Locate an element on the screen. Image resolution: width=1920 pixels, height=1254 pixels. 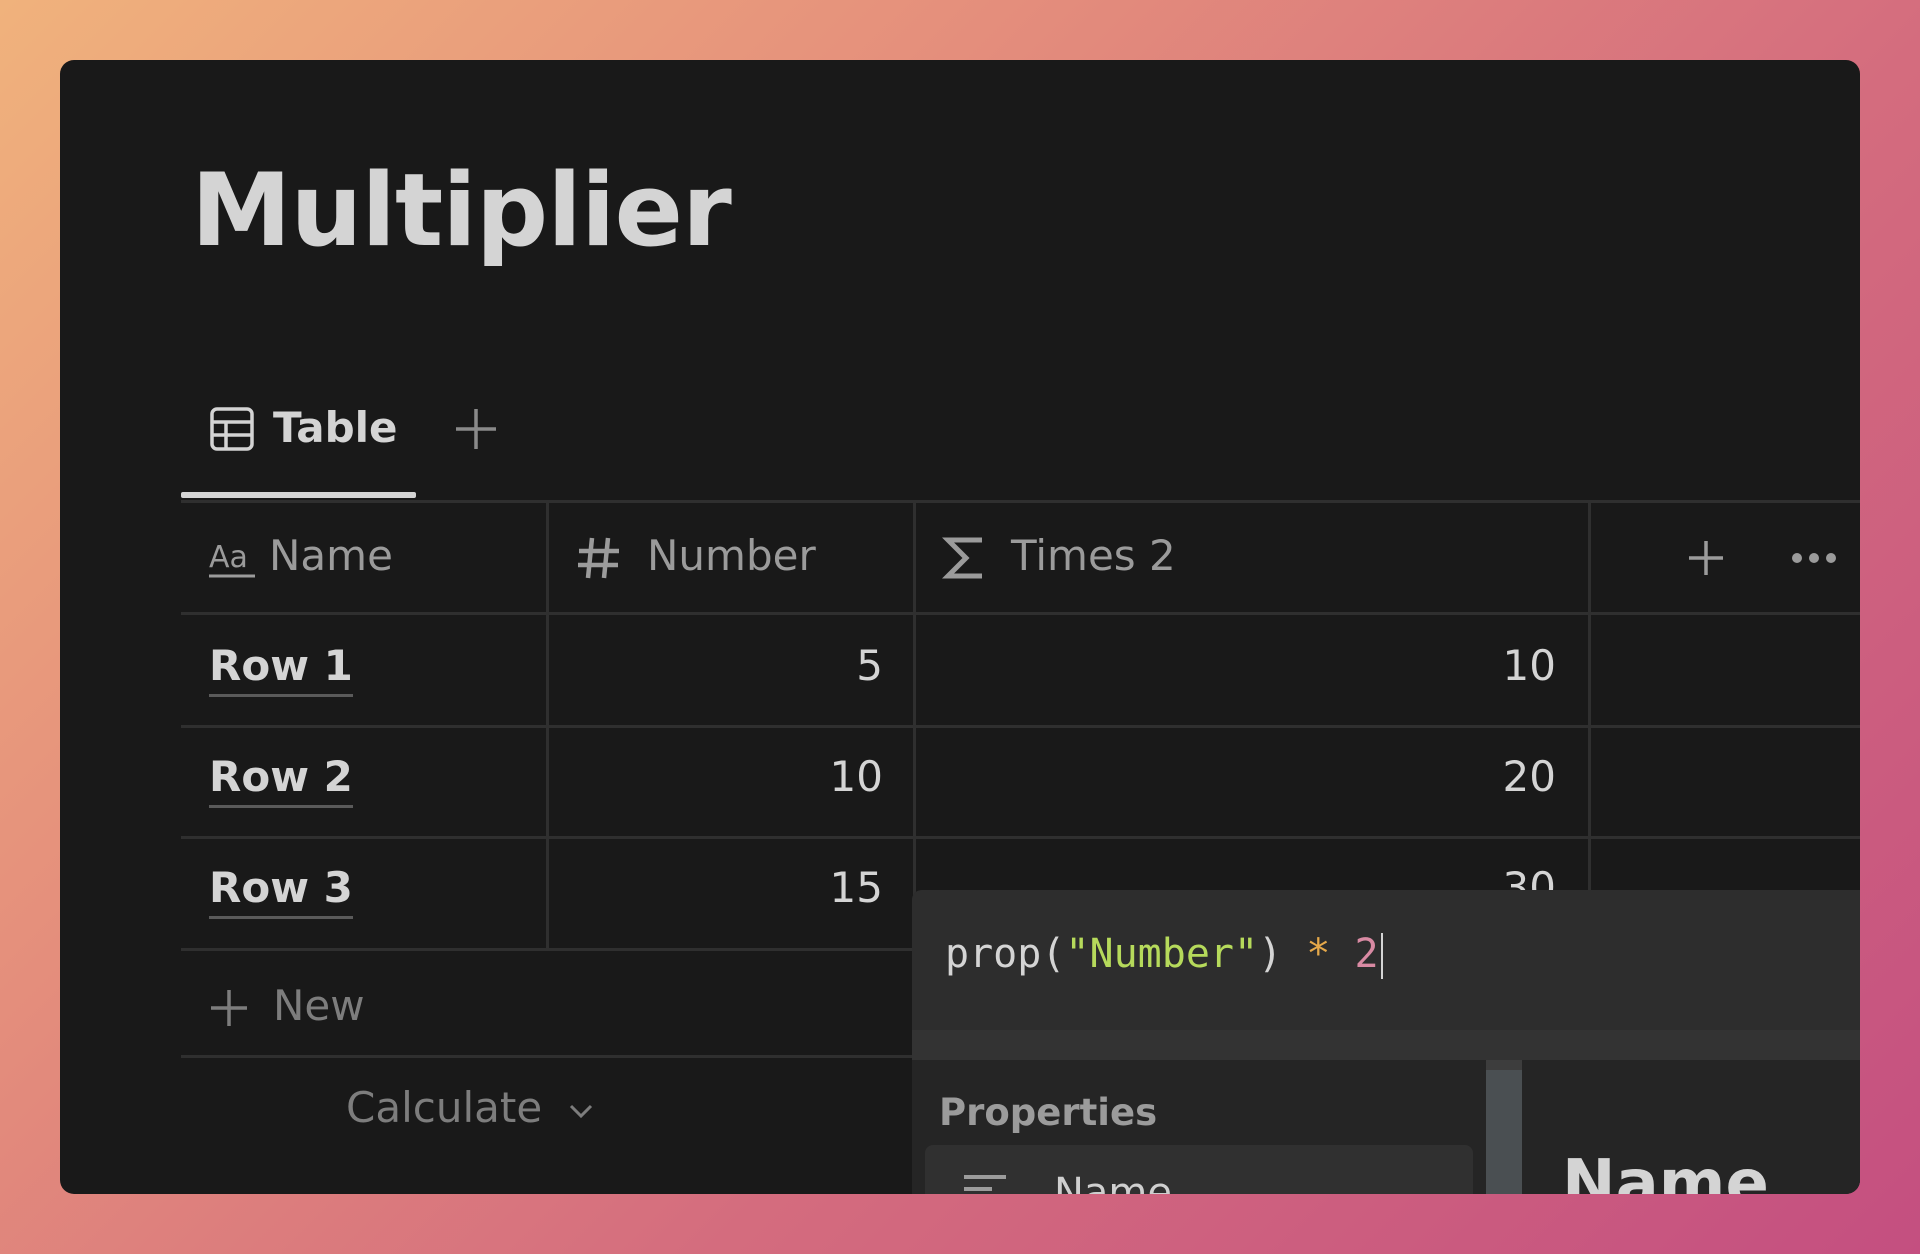
formula-editor: prop("Number") * 2 Properties Name Name is located at coordinates (1386, 1042).